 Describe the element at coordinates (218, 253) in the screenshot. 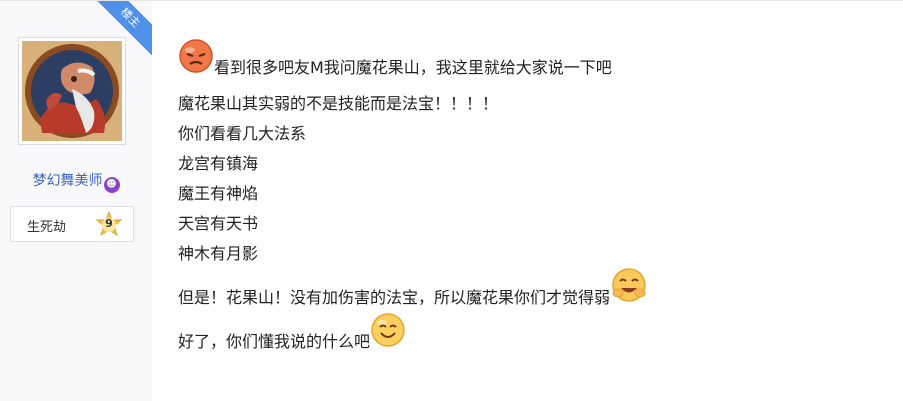

I see `post-line-7: 神木有月影` at that location.